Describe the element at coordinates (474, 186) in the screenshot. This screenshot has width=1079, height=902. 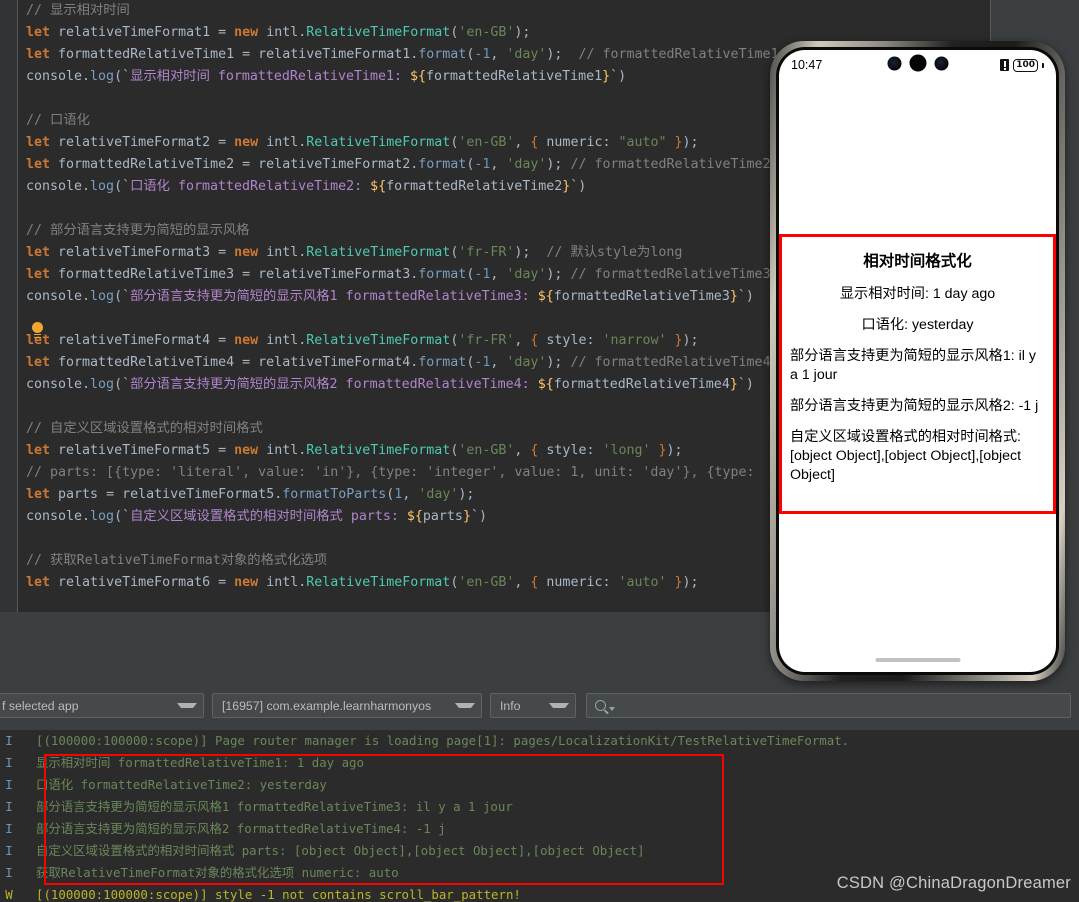
I see `code-token: formattedRelativeTime2` at that location.